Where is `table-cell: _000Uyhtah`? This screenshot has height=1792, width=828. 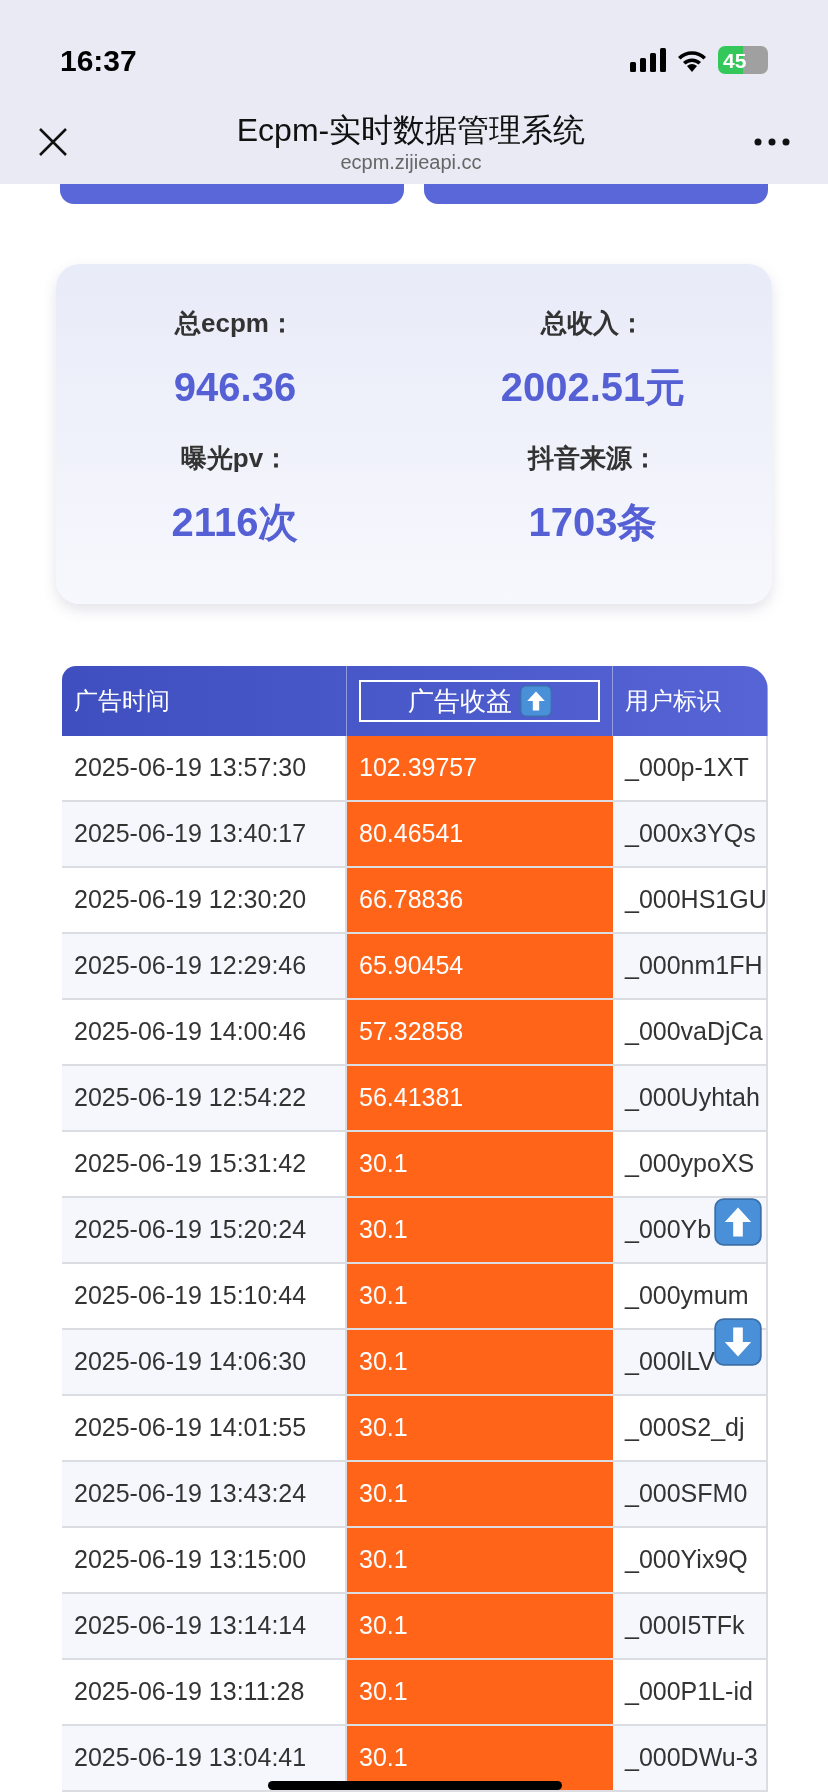
table-cell: _000Uyhtah is located at coordinates (690, 1098).